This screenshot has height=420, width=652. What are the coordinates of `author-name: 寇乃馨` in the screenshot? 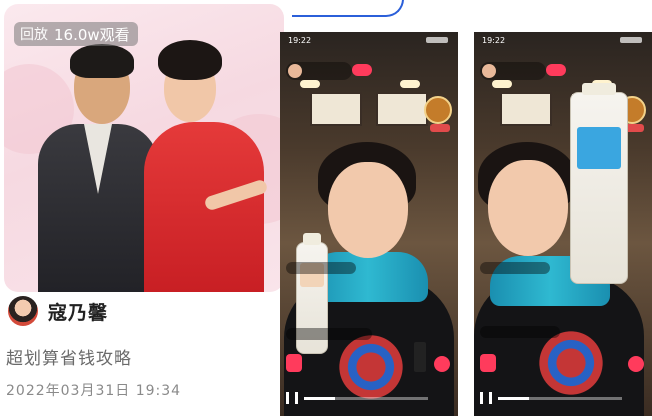 It's located at (78, 311).